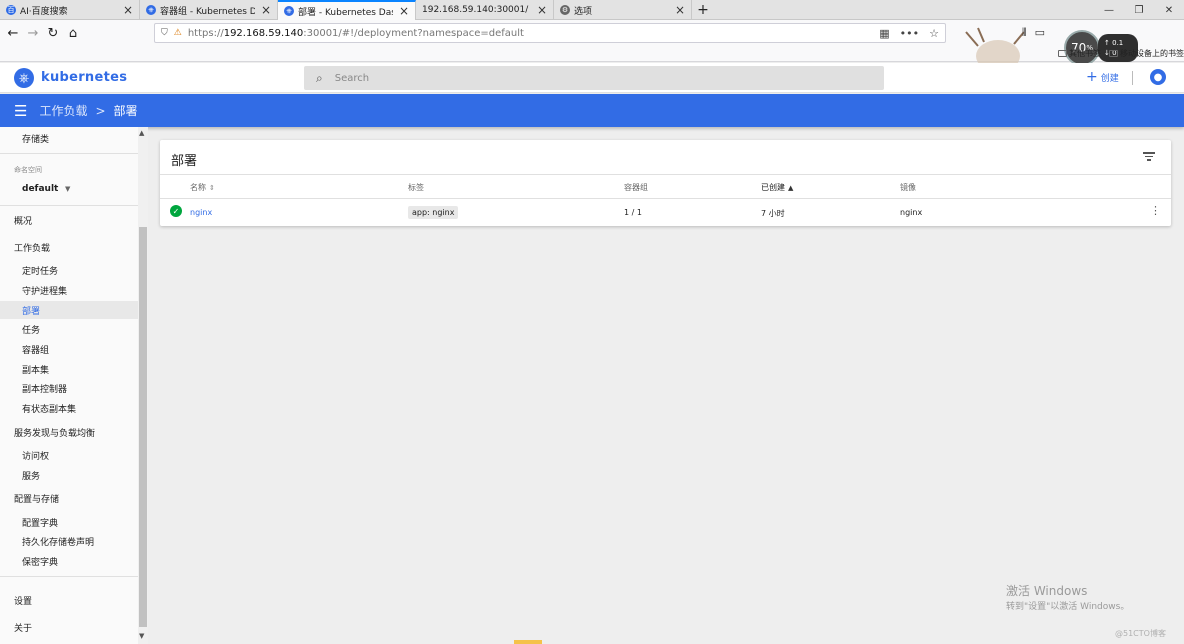  Describe the element at coordinates (31, 476) in the screenshot. I see `sidebar-item-label: 服务` at that location.